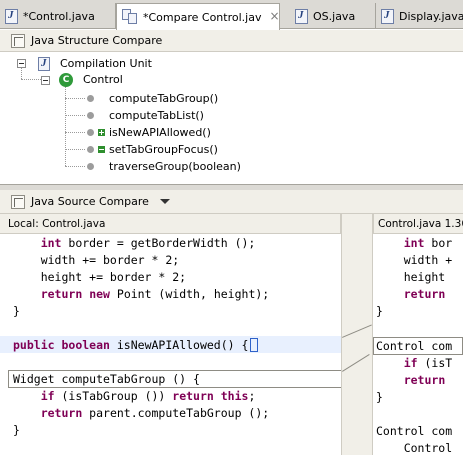 The height and width of the screenshot is (455, 463). Describe the element at coordinates (163, 149) in the screenshot. I see `tree-item-label: setTabGroupFocus()` at that location.